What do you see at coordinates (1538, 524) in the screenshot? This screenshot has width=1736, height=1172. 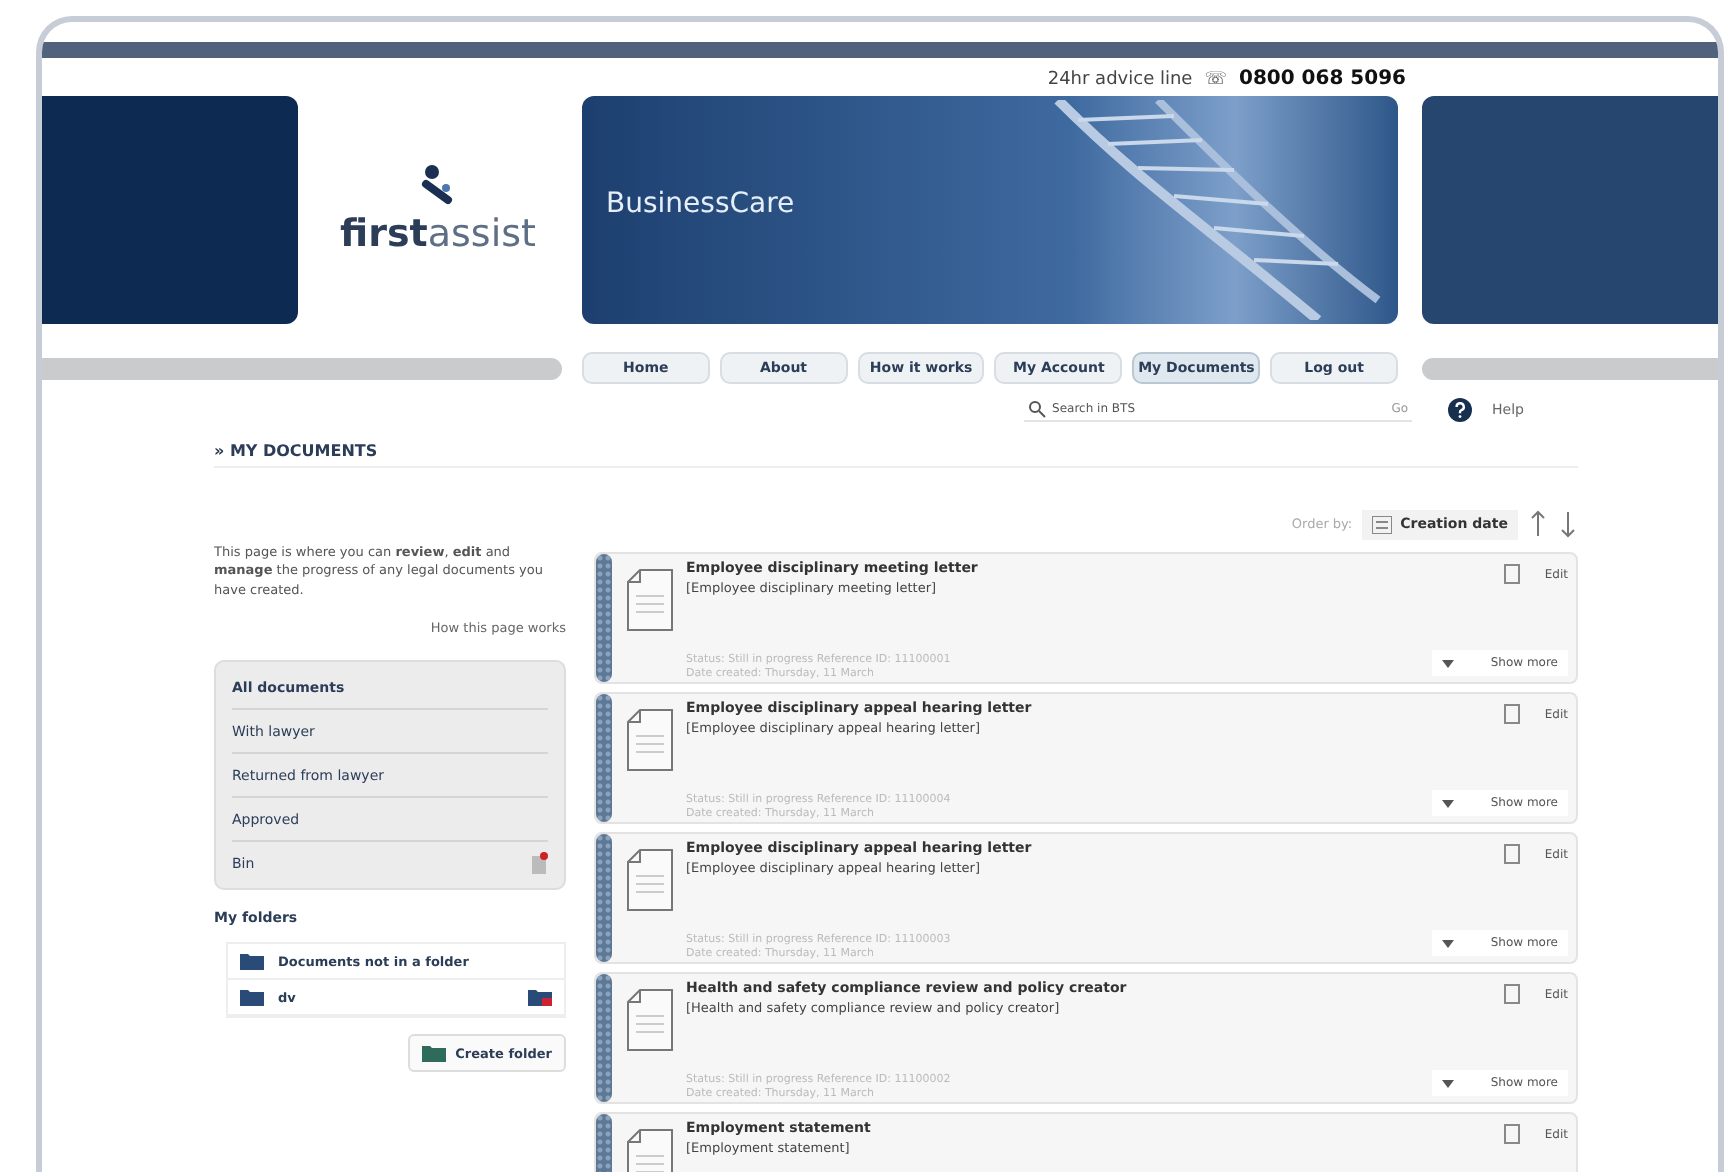 I see `sort-ascending-icon` at bounding box center [1538, 524].